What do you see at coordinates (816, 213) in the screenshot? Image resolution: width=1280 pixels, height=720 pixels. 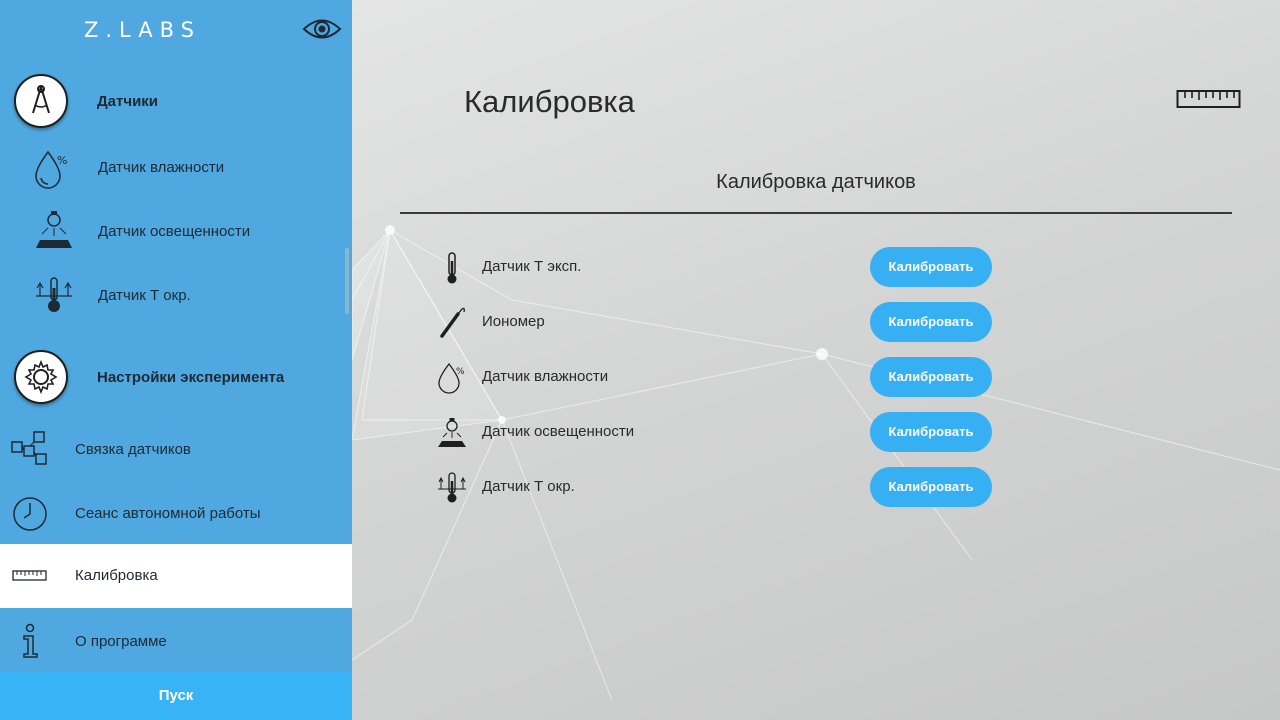 I see `divider` at bounding box center [816, 213].